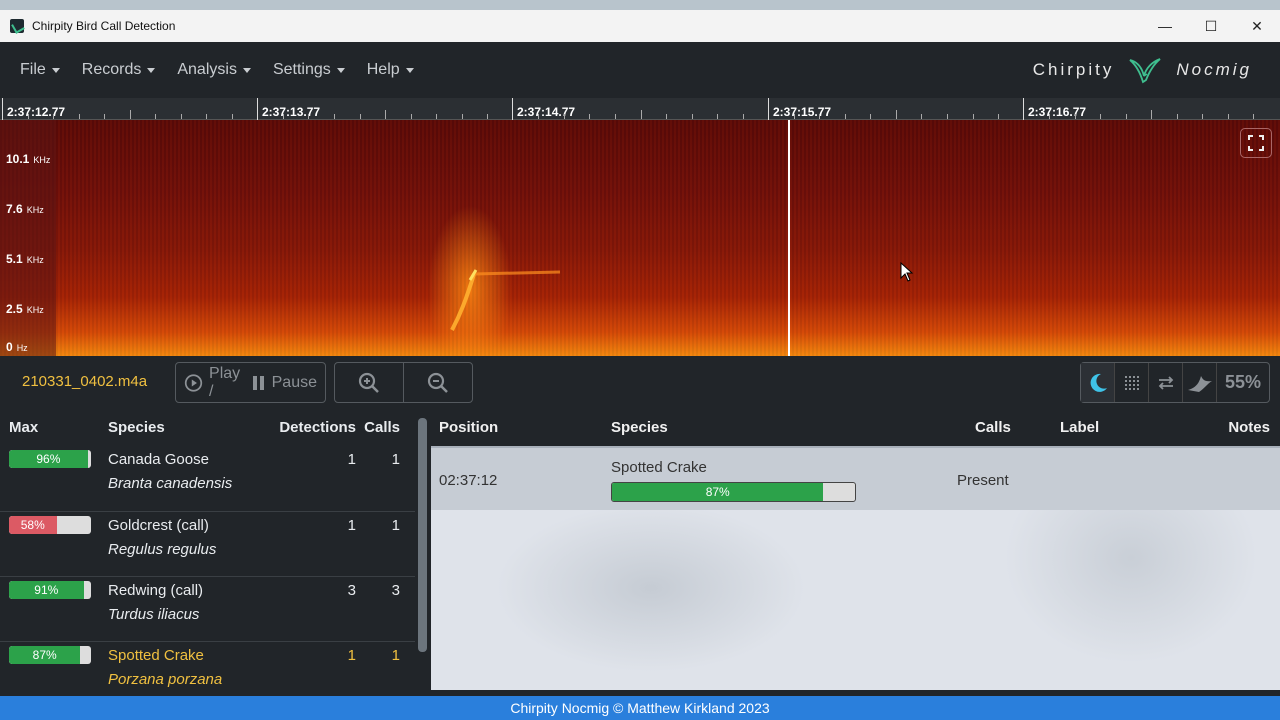 The height and width of the screenshot is (720, 1280). I want to click on summary-row: 96% Canada Goose Branta canadensis 1 1, so click(207, 478).